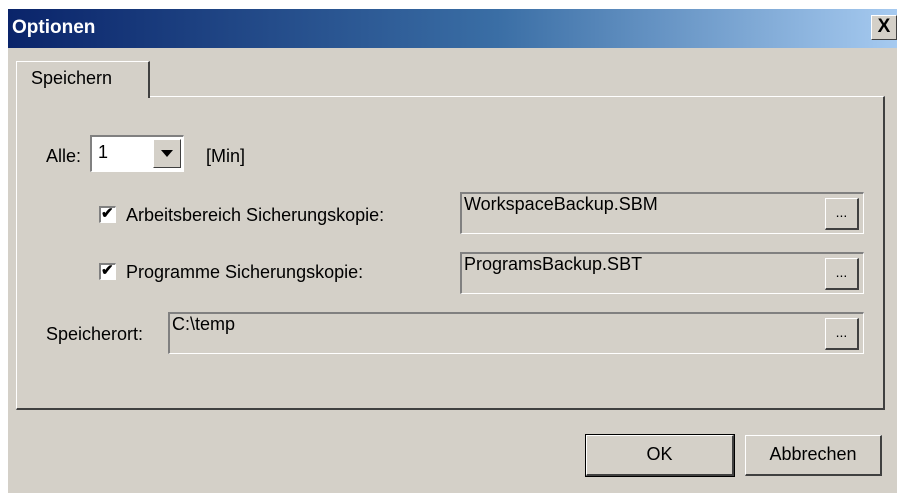 The height and width of the screenshot is (495, 899). I want to click on interval-unit: [Min], so click(226, 156).